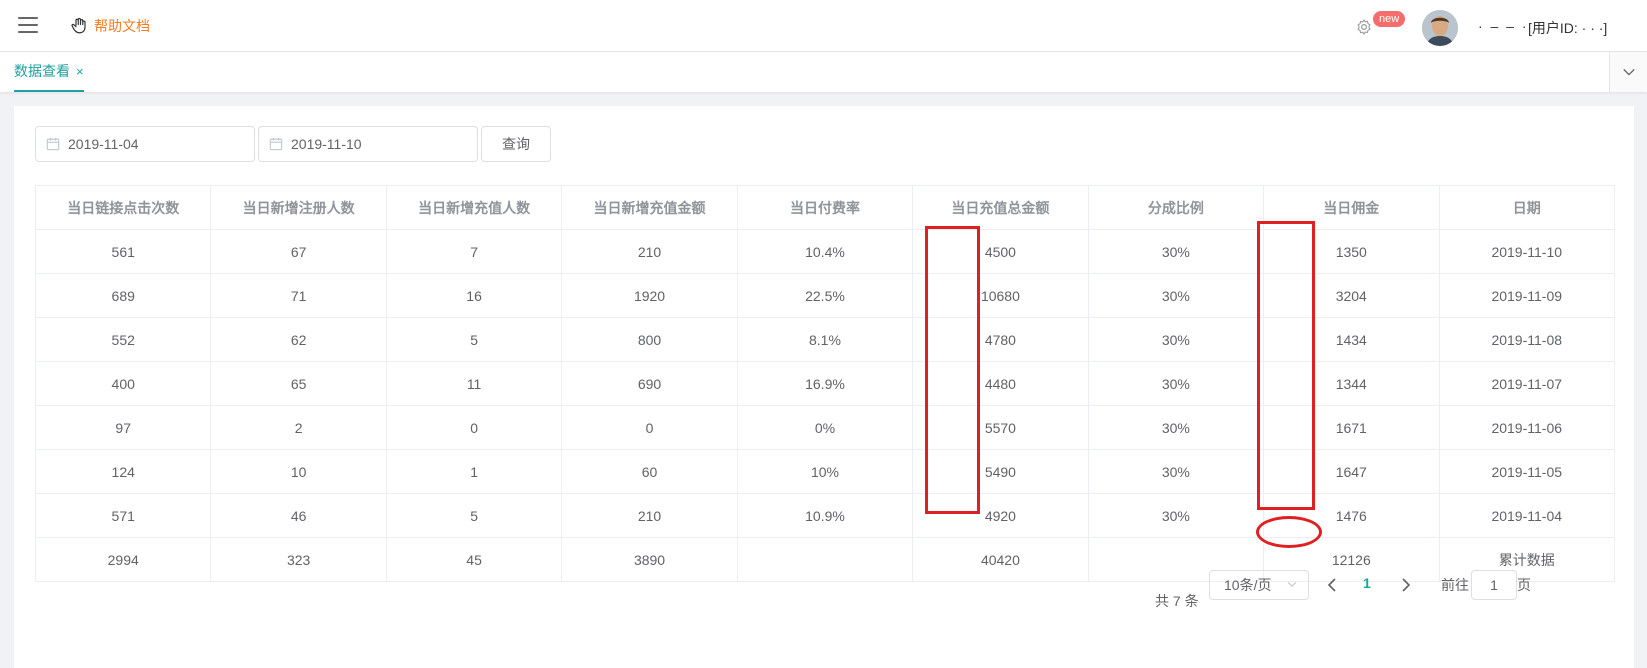 Image resolution: width=1647 pixels, height=668 pixels. I want to click on table-row: 124 10 1 60 10% 5490 30% 1647 2019-11-05, so click(824, 471).